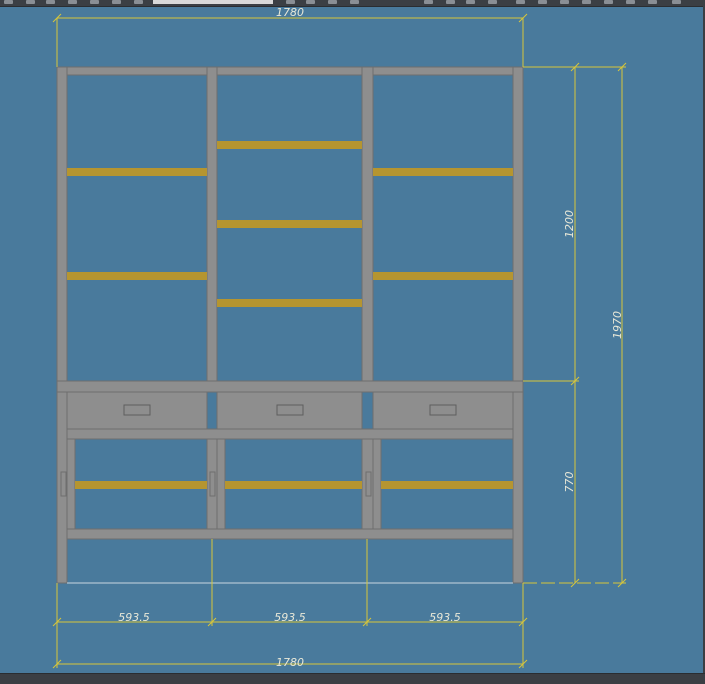 The height and width of the screenshot is (684, 705). I want to click on dim-bay-1-width: 593.5, so click(134, 617).